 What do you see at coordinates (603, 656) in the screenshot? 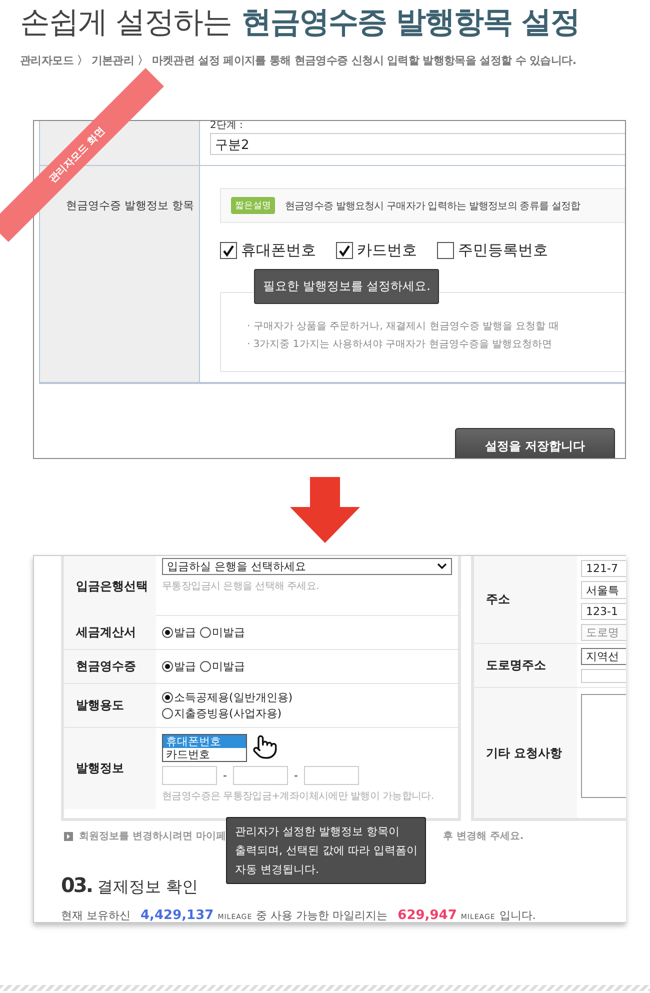
I see `region-select: 지역선` at bounding box center [603, 656].